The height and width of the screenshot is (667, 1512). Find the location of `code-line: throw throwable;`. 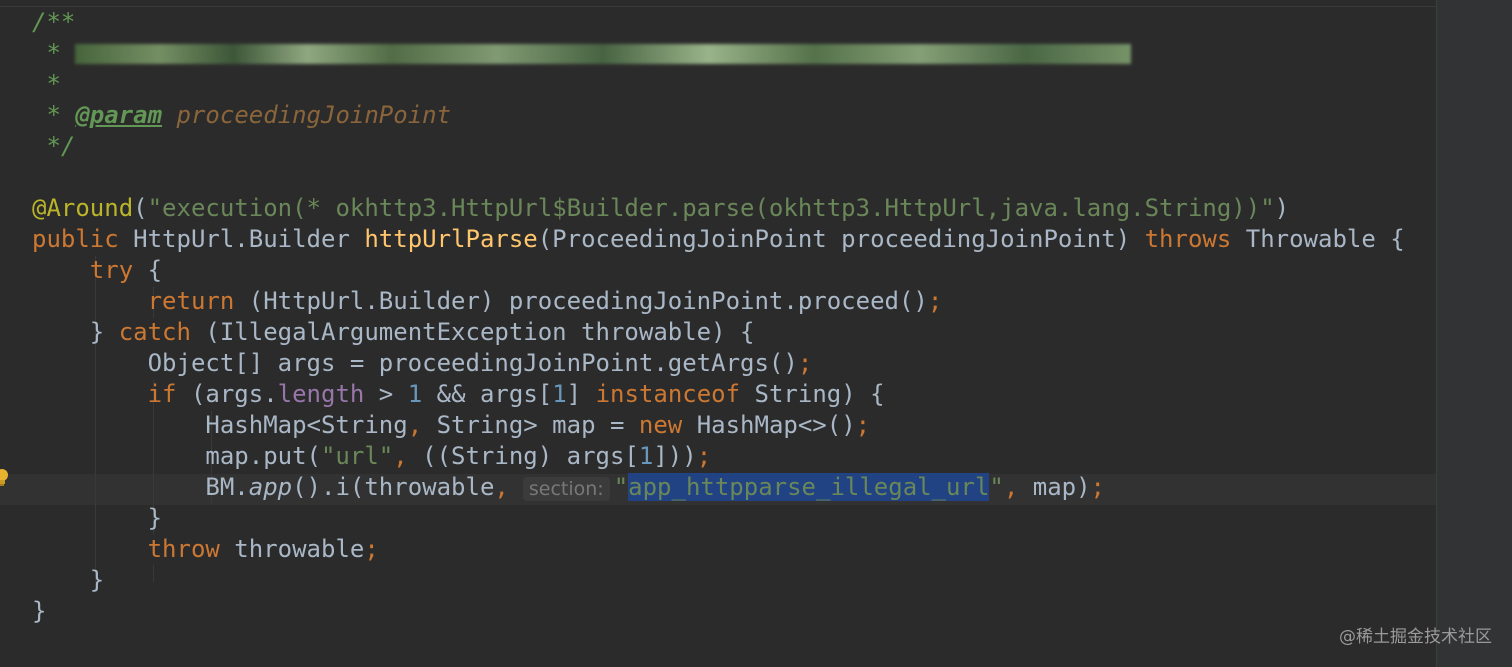

code-line: throw throwable; is located at coordinates (718, 549).